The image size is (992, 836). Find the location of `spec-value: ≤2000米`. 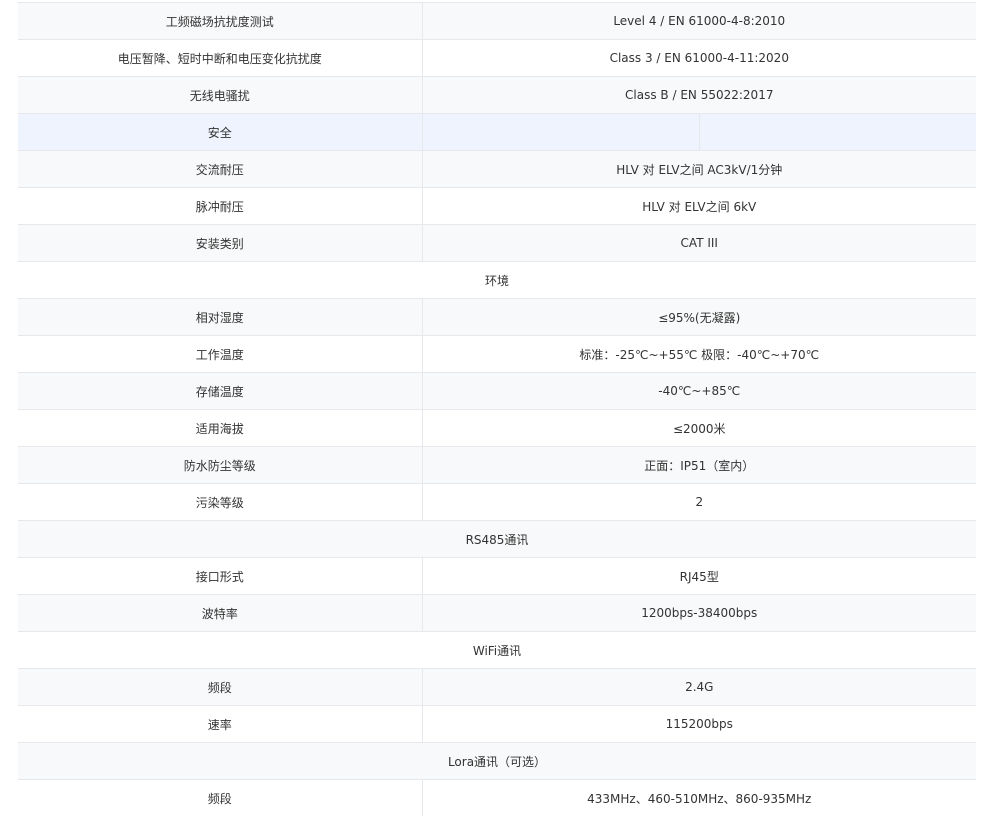

spec-value: ≤2000米 is located at coordinates (699, 428).